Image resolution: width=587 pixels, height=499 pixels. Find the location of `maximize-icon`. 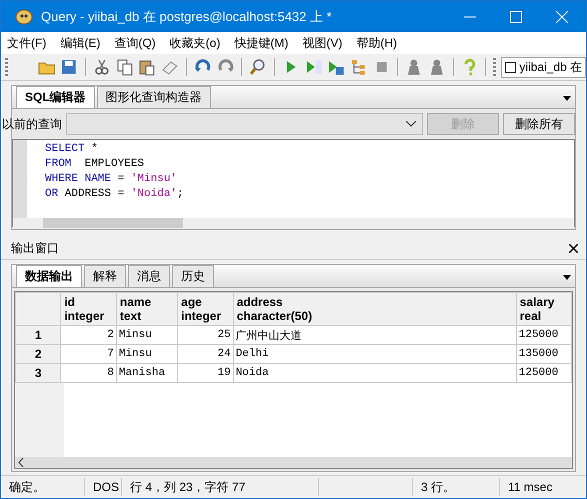

maximize-icon is located at coordinates (516, 16).